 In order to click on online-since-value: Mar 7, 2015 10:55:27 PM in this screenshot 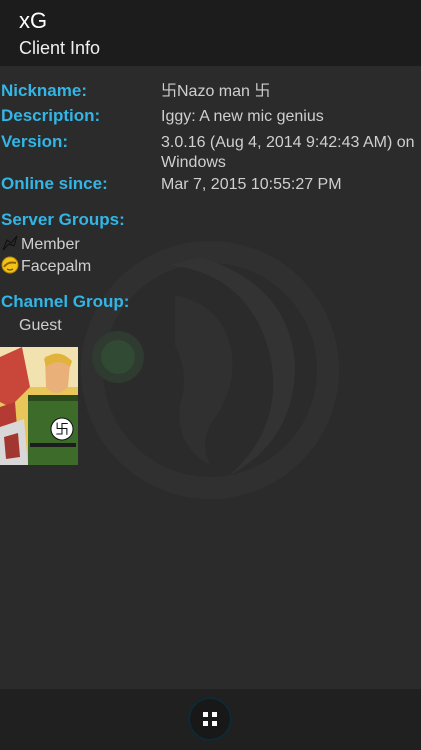, I will do `click(251, 184)`.